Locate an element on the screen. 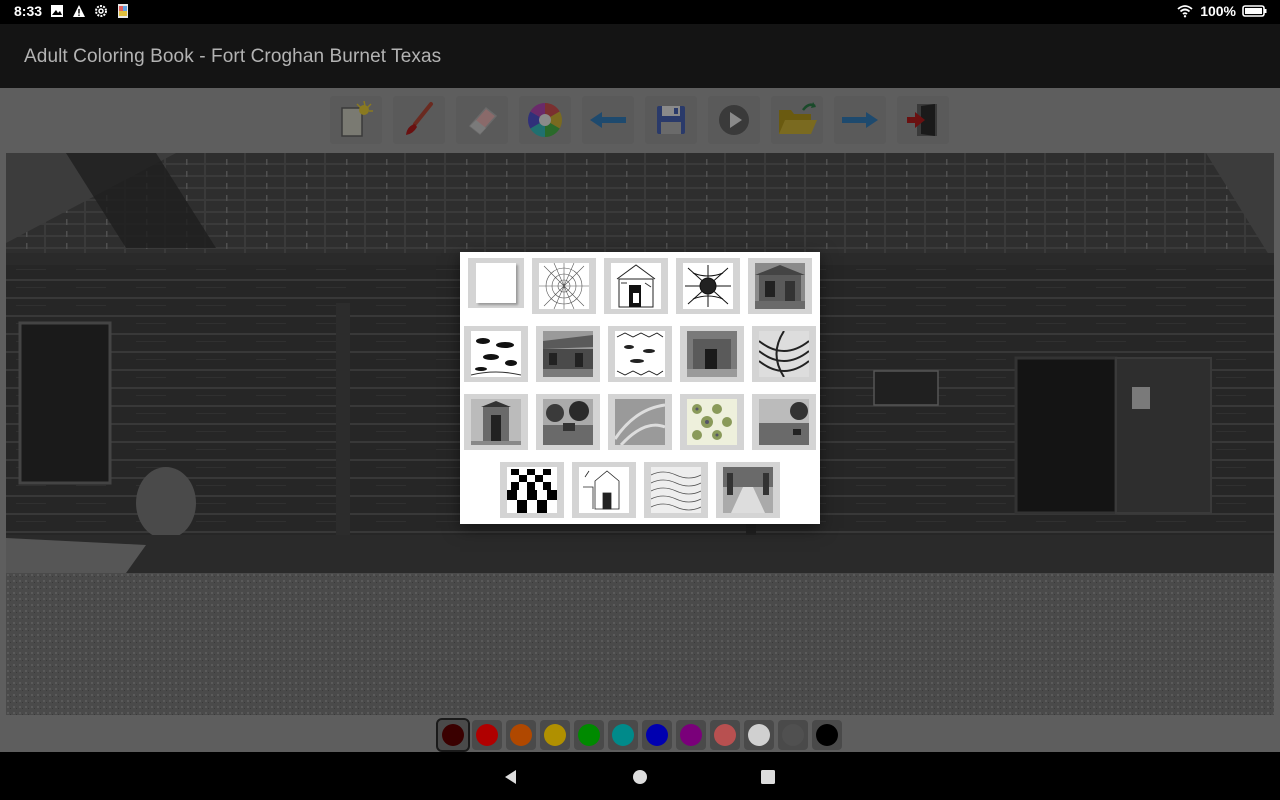 The width and height of the screenshot is (1280, 800). mandala-sketch-image is located at coordinates (708, 286).